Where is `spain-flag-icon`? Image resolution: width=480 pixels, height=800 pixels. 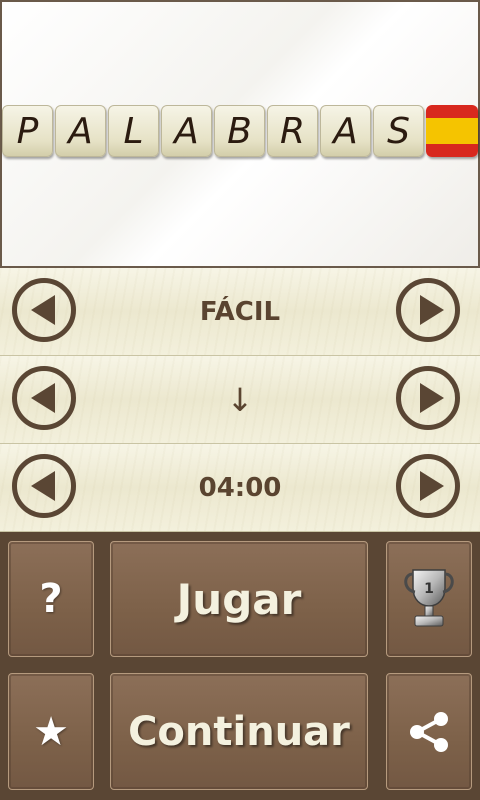 spain-flag-icon is located at coordinates (452, 131).